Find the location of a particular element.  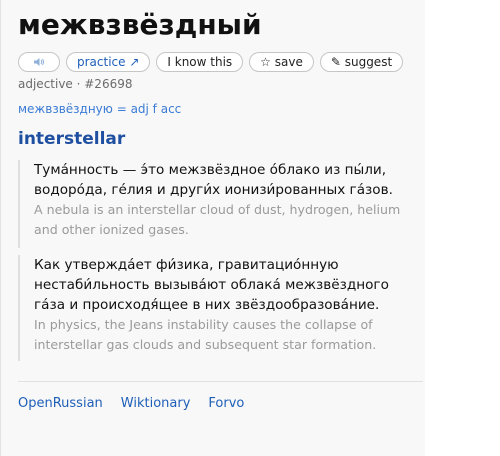

action-buttons: practice ↗ I know this ☆ save ✎ suggest is located at coordinates (211, 62).